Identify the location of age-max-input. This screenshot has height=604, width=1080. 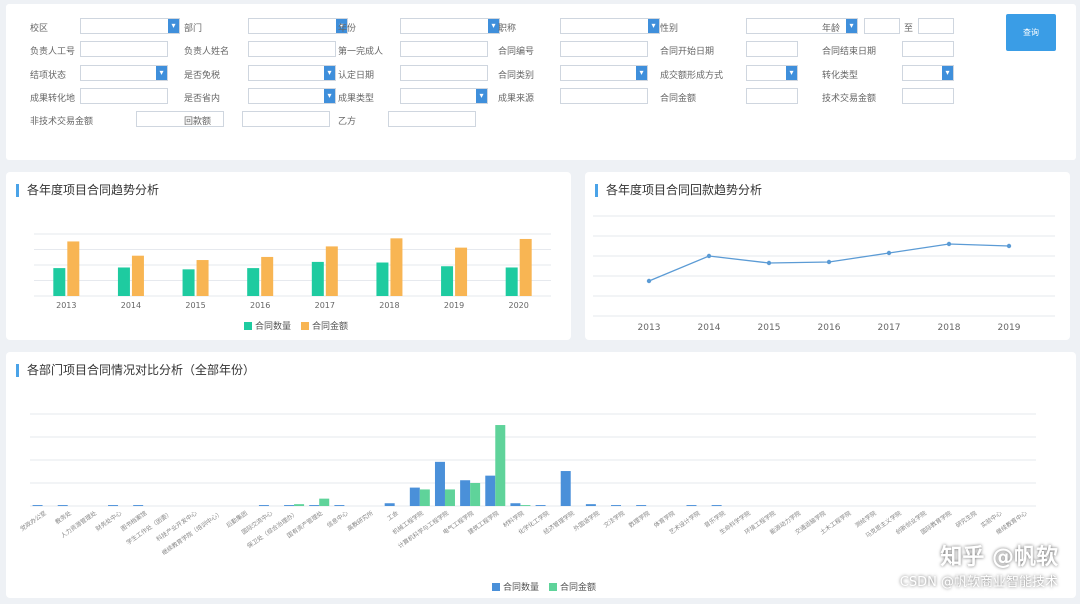
(936, 26).